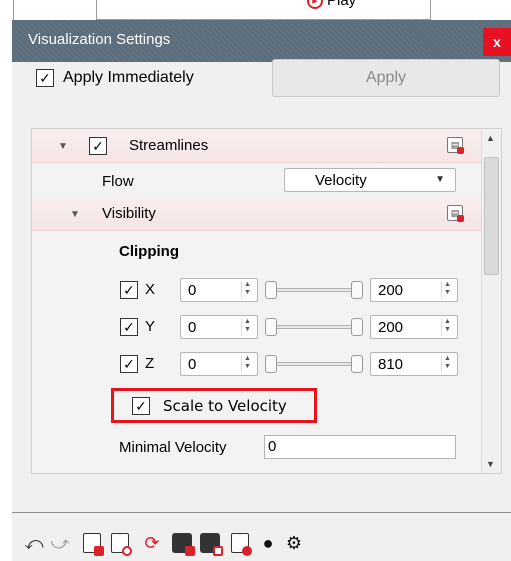 This screenshot has height=561, width=511. Describe the element at coordinates (169, 145) in the screenshot. I see `streamlines-label: Streamlines` at that location.